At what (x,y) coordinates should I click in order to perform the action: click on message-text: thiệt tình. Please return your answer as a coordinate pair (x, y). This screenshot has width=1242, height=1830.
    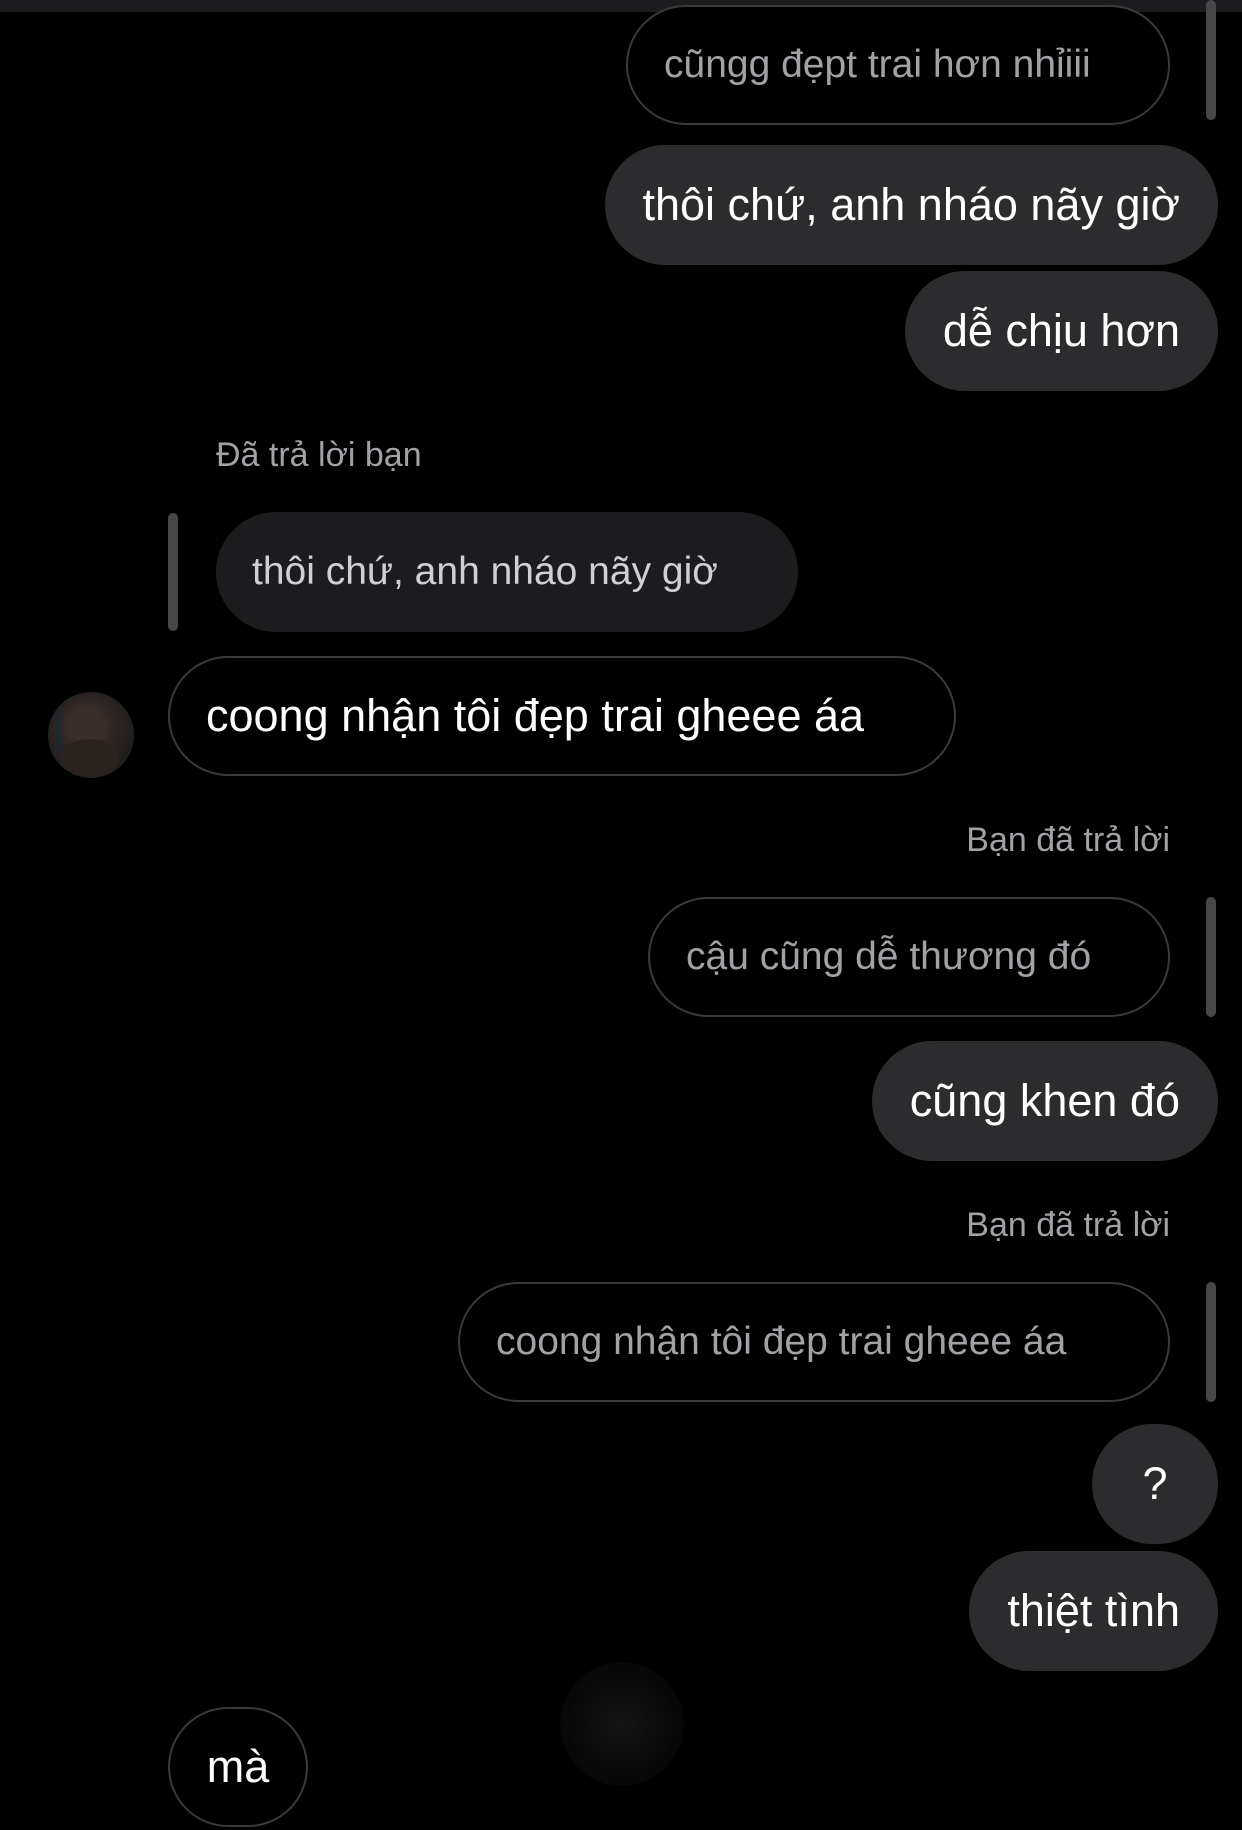
    Looking at the image, I should click on (1093, 1610).